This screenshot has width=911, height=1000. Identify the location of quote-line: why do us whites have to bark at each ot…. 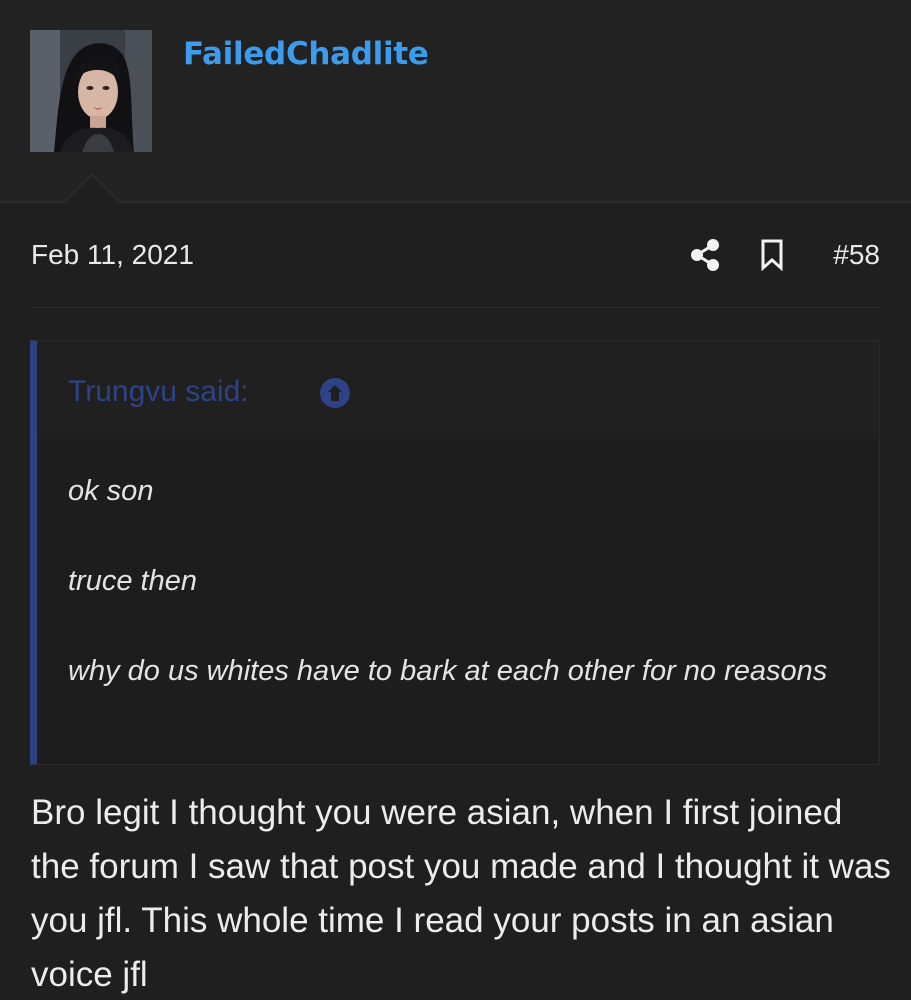
(448, 671).